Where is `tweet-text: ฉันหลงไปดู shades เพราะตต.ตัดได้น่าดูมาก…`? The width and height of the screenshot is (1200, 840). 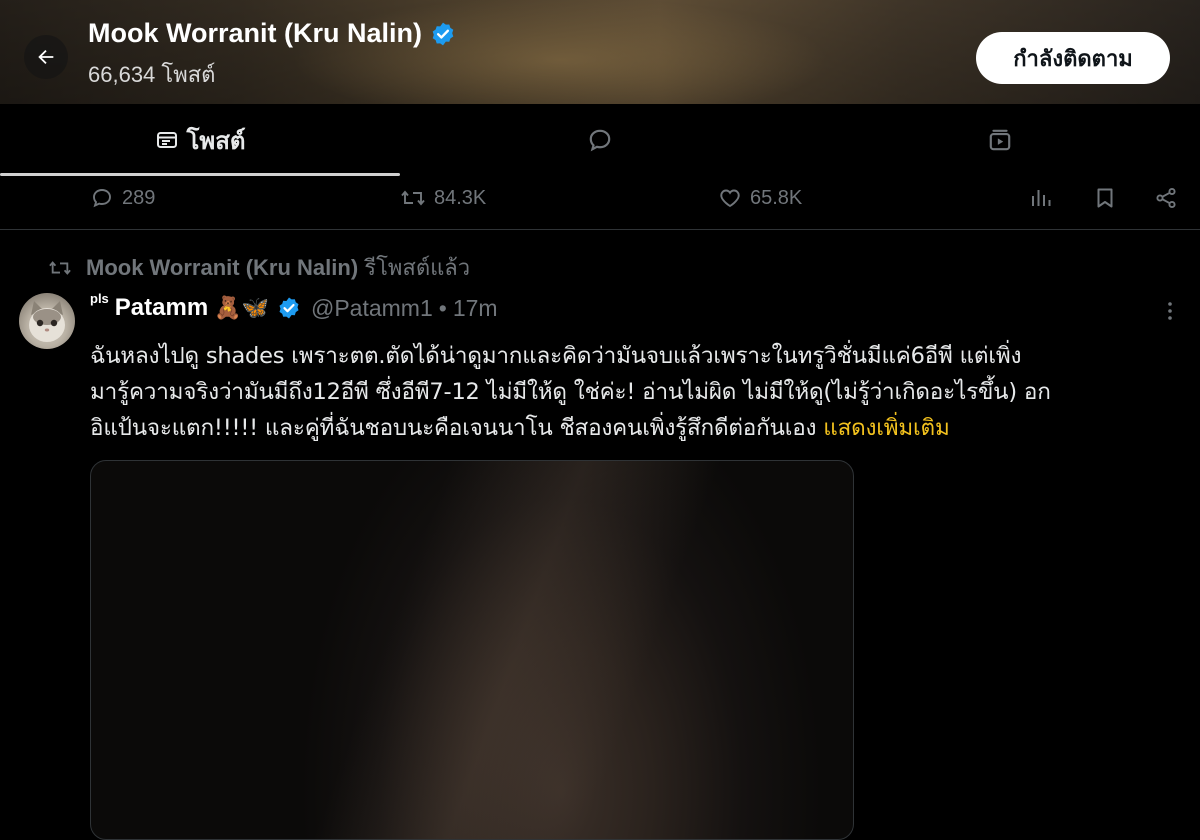
tweet-text: ฉันหลงไปดู shades เพราะตต.ตัดได้น่าดูมาก… is located at coordinates (637, 392).